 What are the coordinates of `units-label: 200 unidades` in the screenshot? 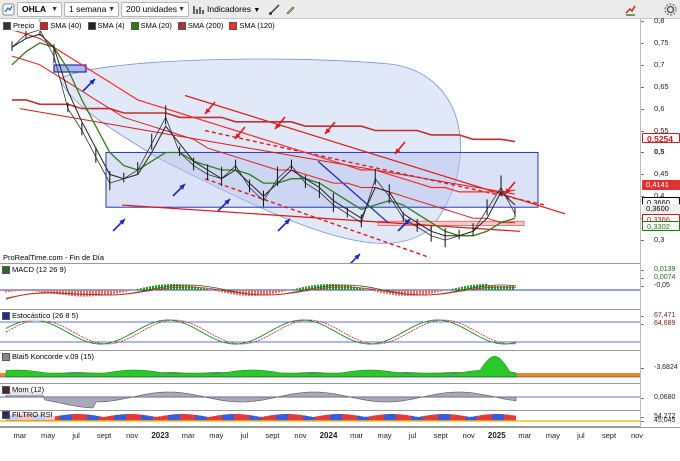 It's located at (152, 9).